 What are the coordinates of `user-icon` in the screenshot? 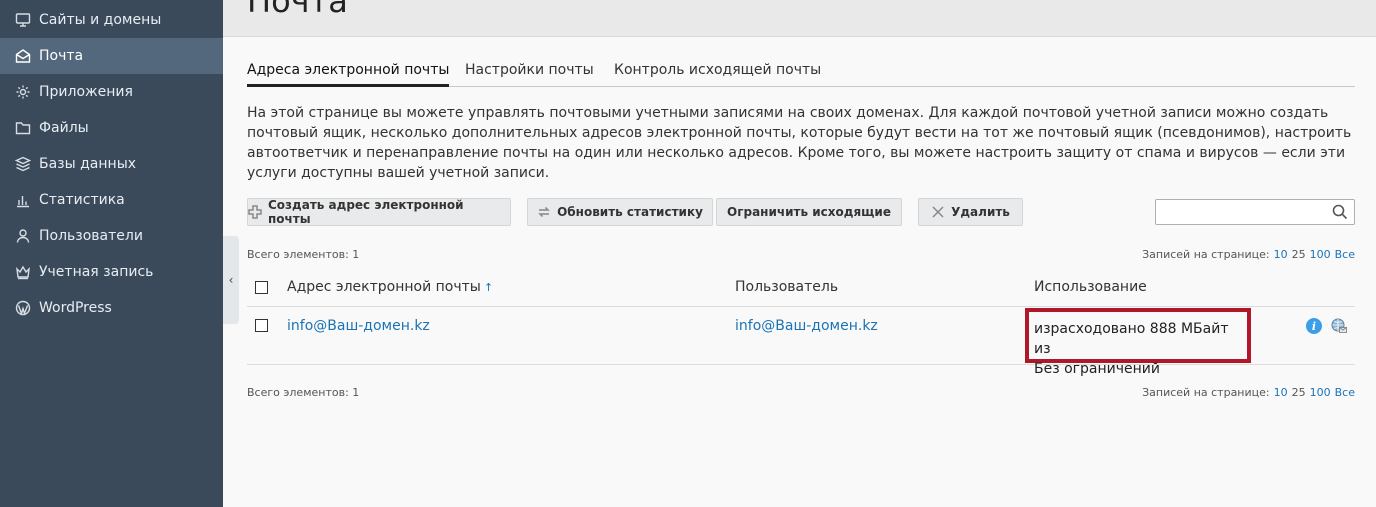 It's located at (23, 236).